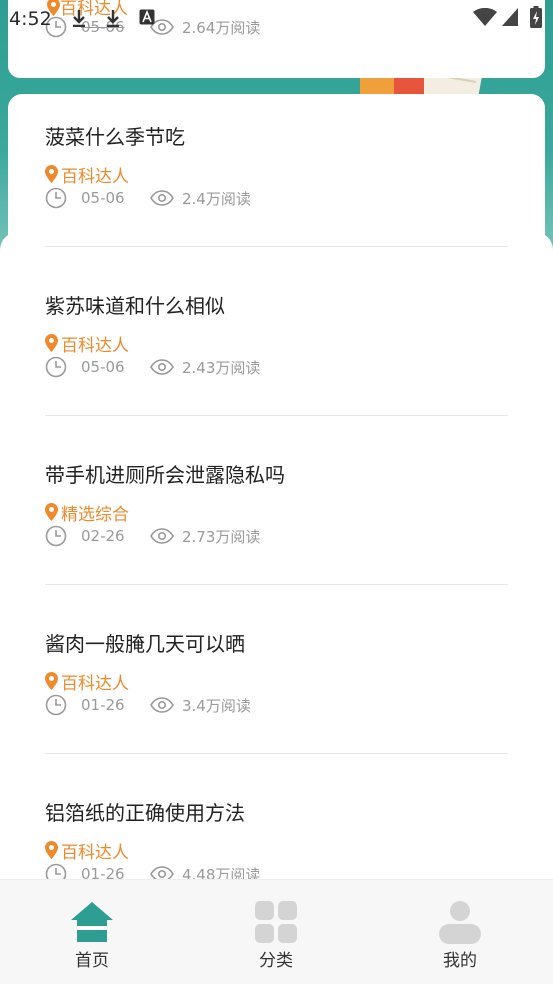 The height and width of the screenshot is (984, 553). I want to click on article-title: 菠菜什么季节吃, so click(115, 137).